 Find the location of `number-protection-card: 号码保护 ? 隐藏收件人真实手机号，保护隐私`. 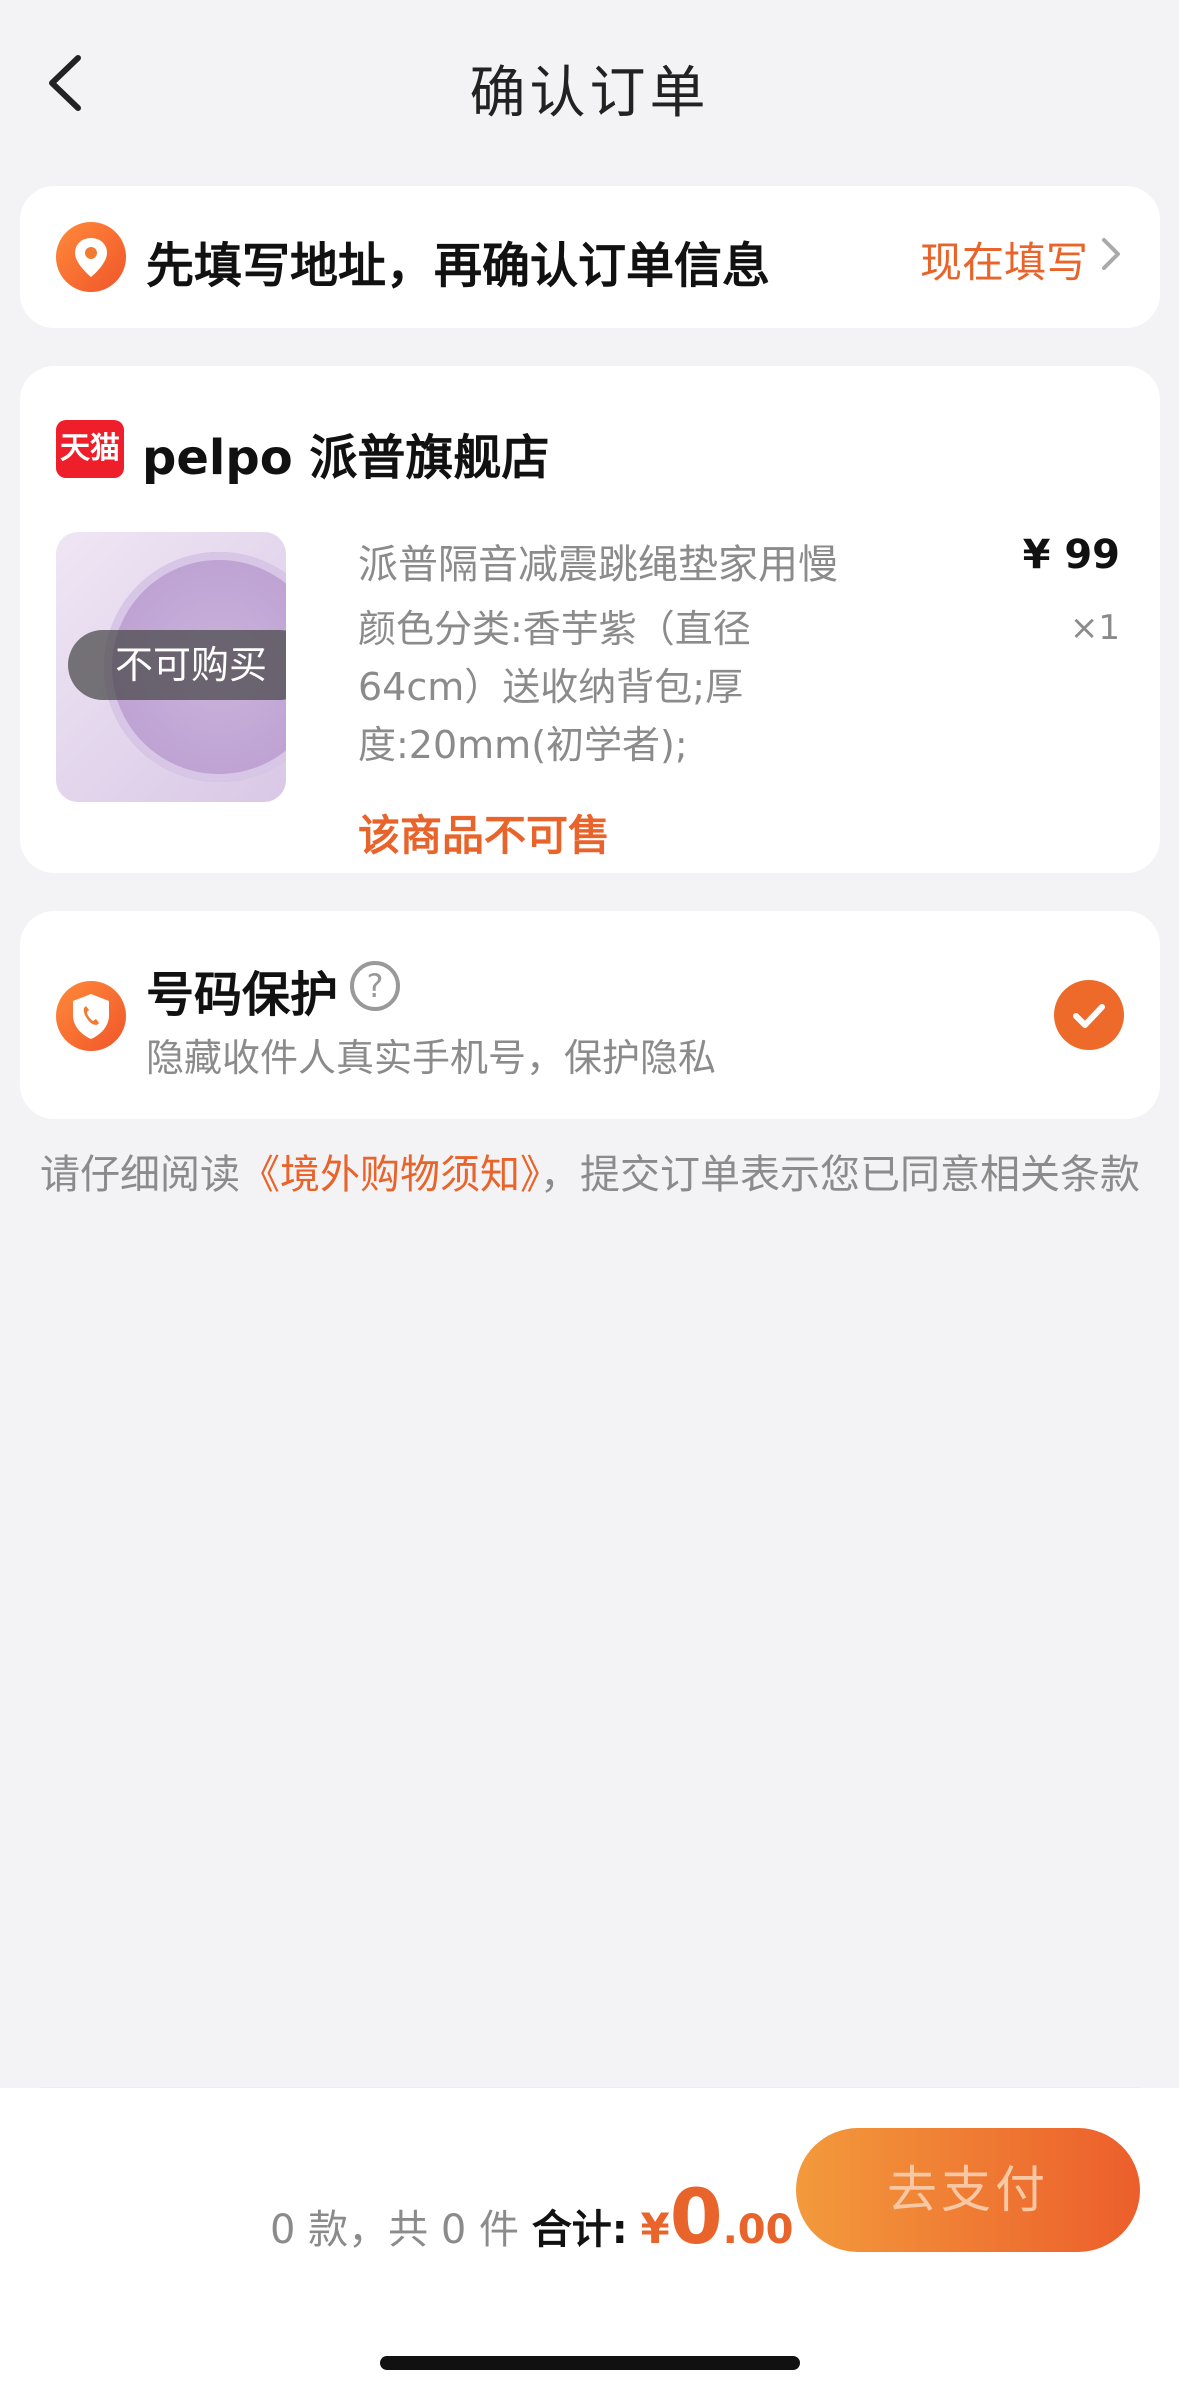

number-protection-card: 号码保护 ? 隐藏收件人真实手机号，保护隐私 is located at coordinates (590, 1015).